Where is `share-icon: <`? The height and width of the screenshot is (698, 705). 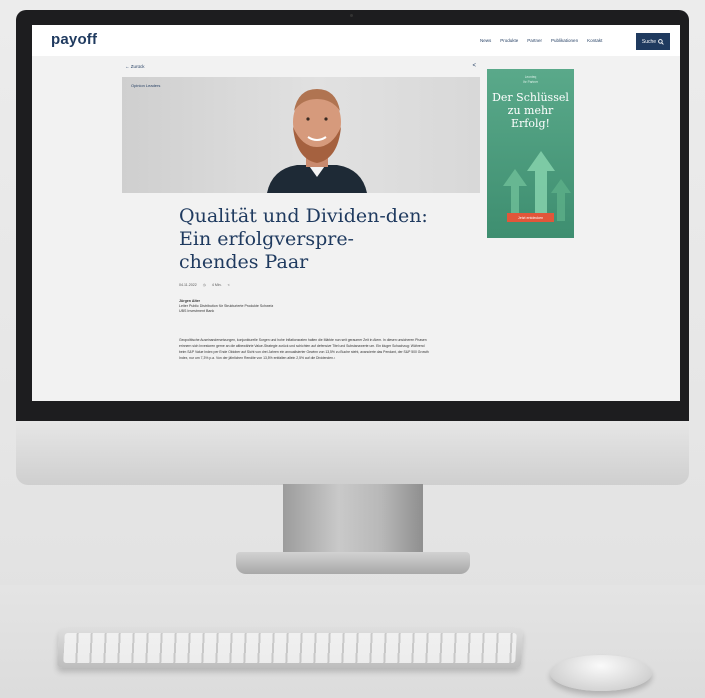
share-icon: < is located at coordinates (474, 66).